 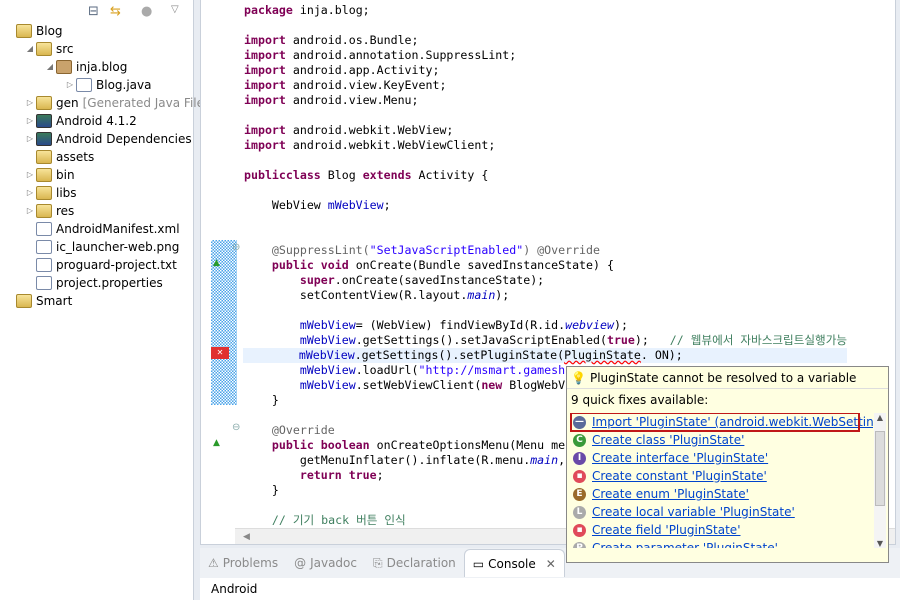 I want to click on interface-icon: I, so click(x=579, y=458).